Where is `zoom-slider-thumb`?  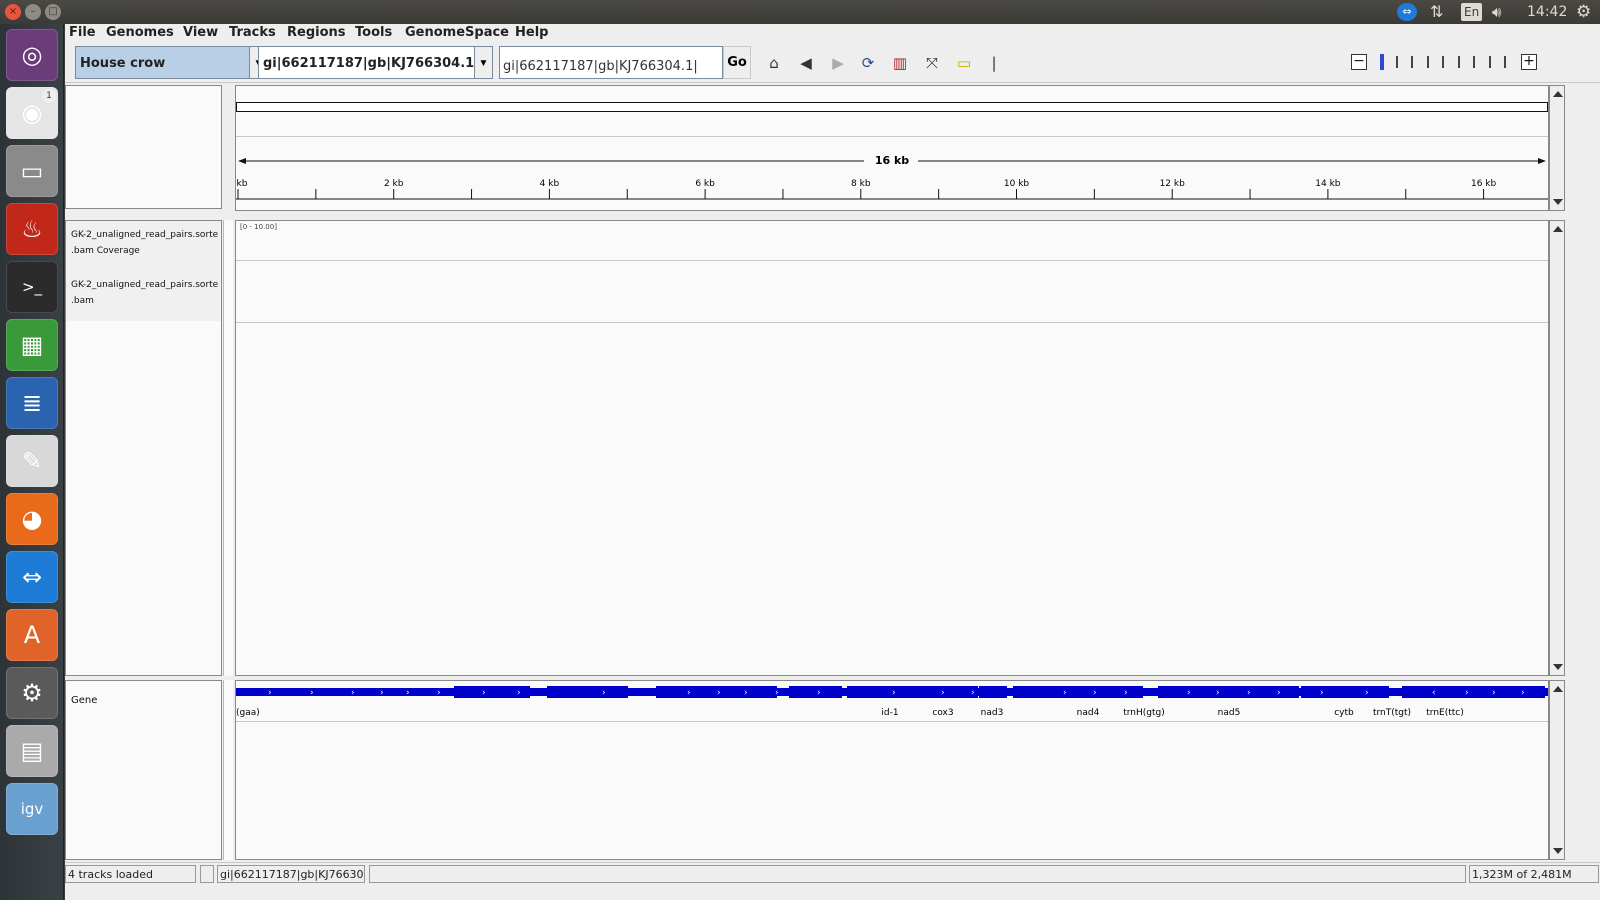
zoom-slider-thumb is located at coordinates (1382, 62).